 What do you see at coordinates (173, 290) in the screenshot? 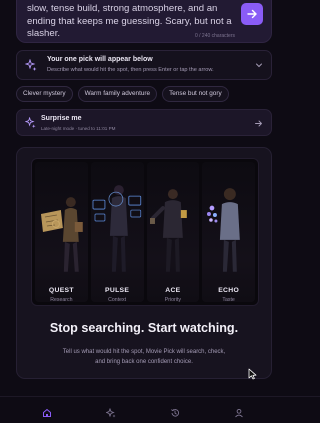
I see `agent-name: ACE` at bounding box center [173, 290].